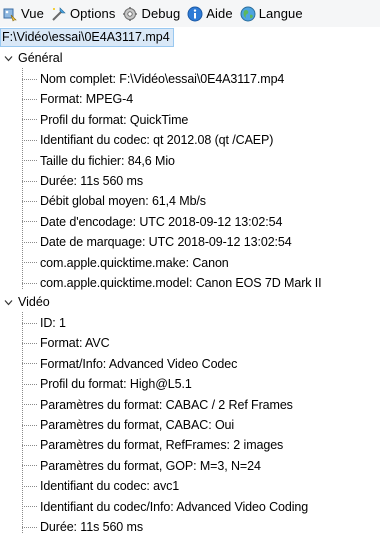 The image size is (380, 534). I want to click on tree-row: Profil du format: QuickTime, so click(105, 120).